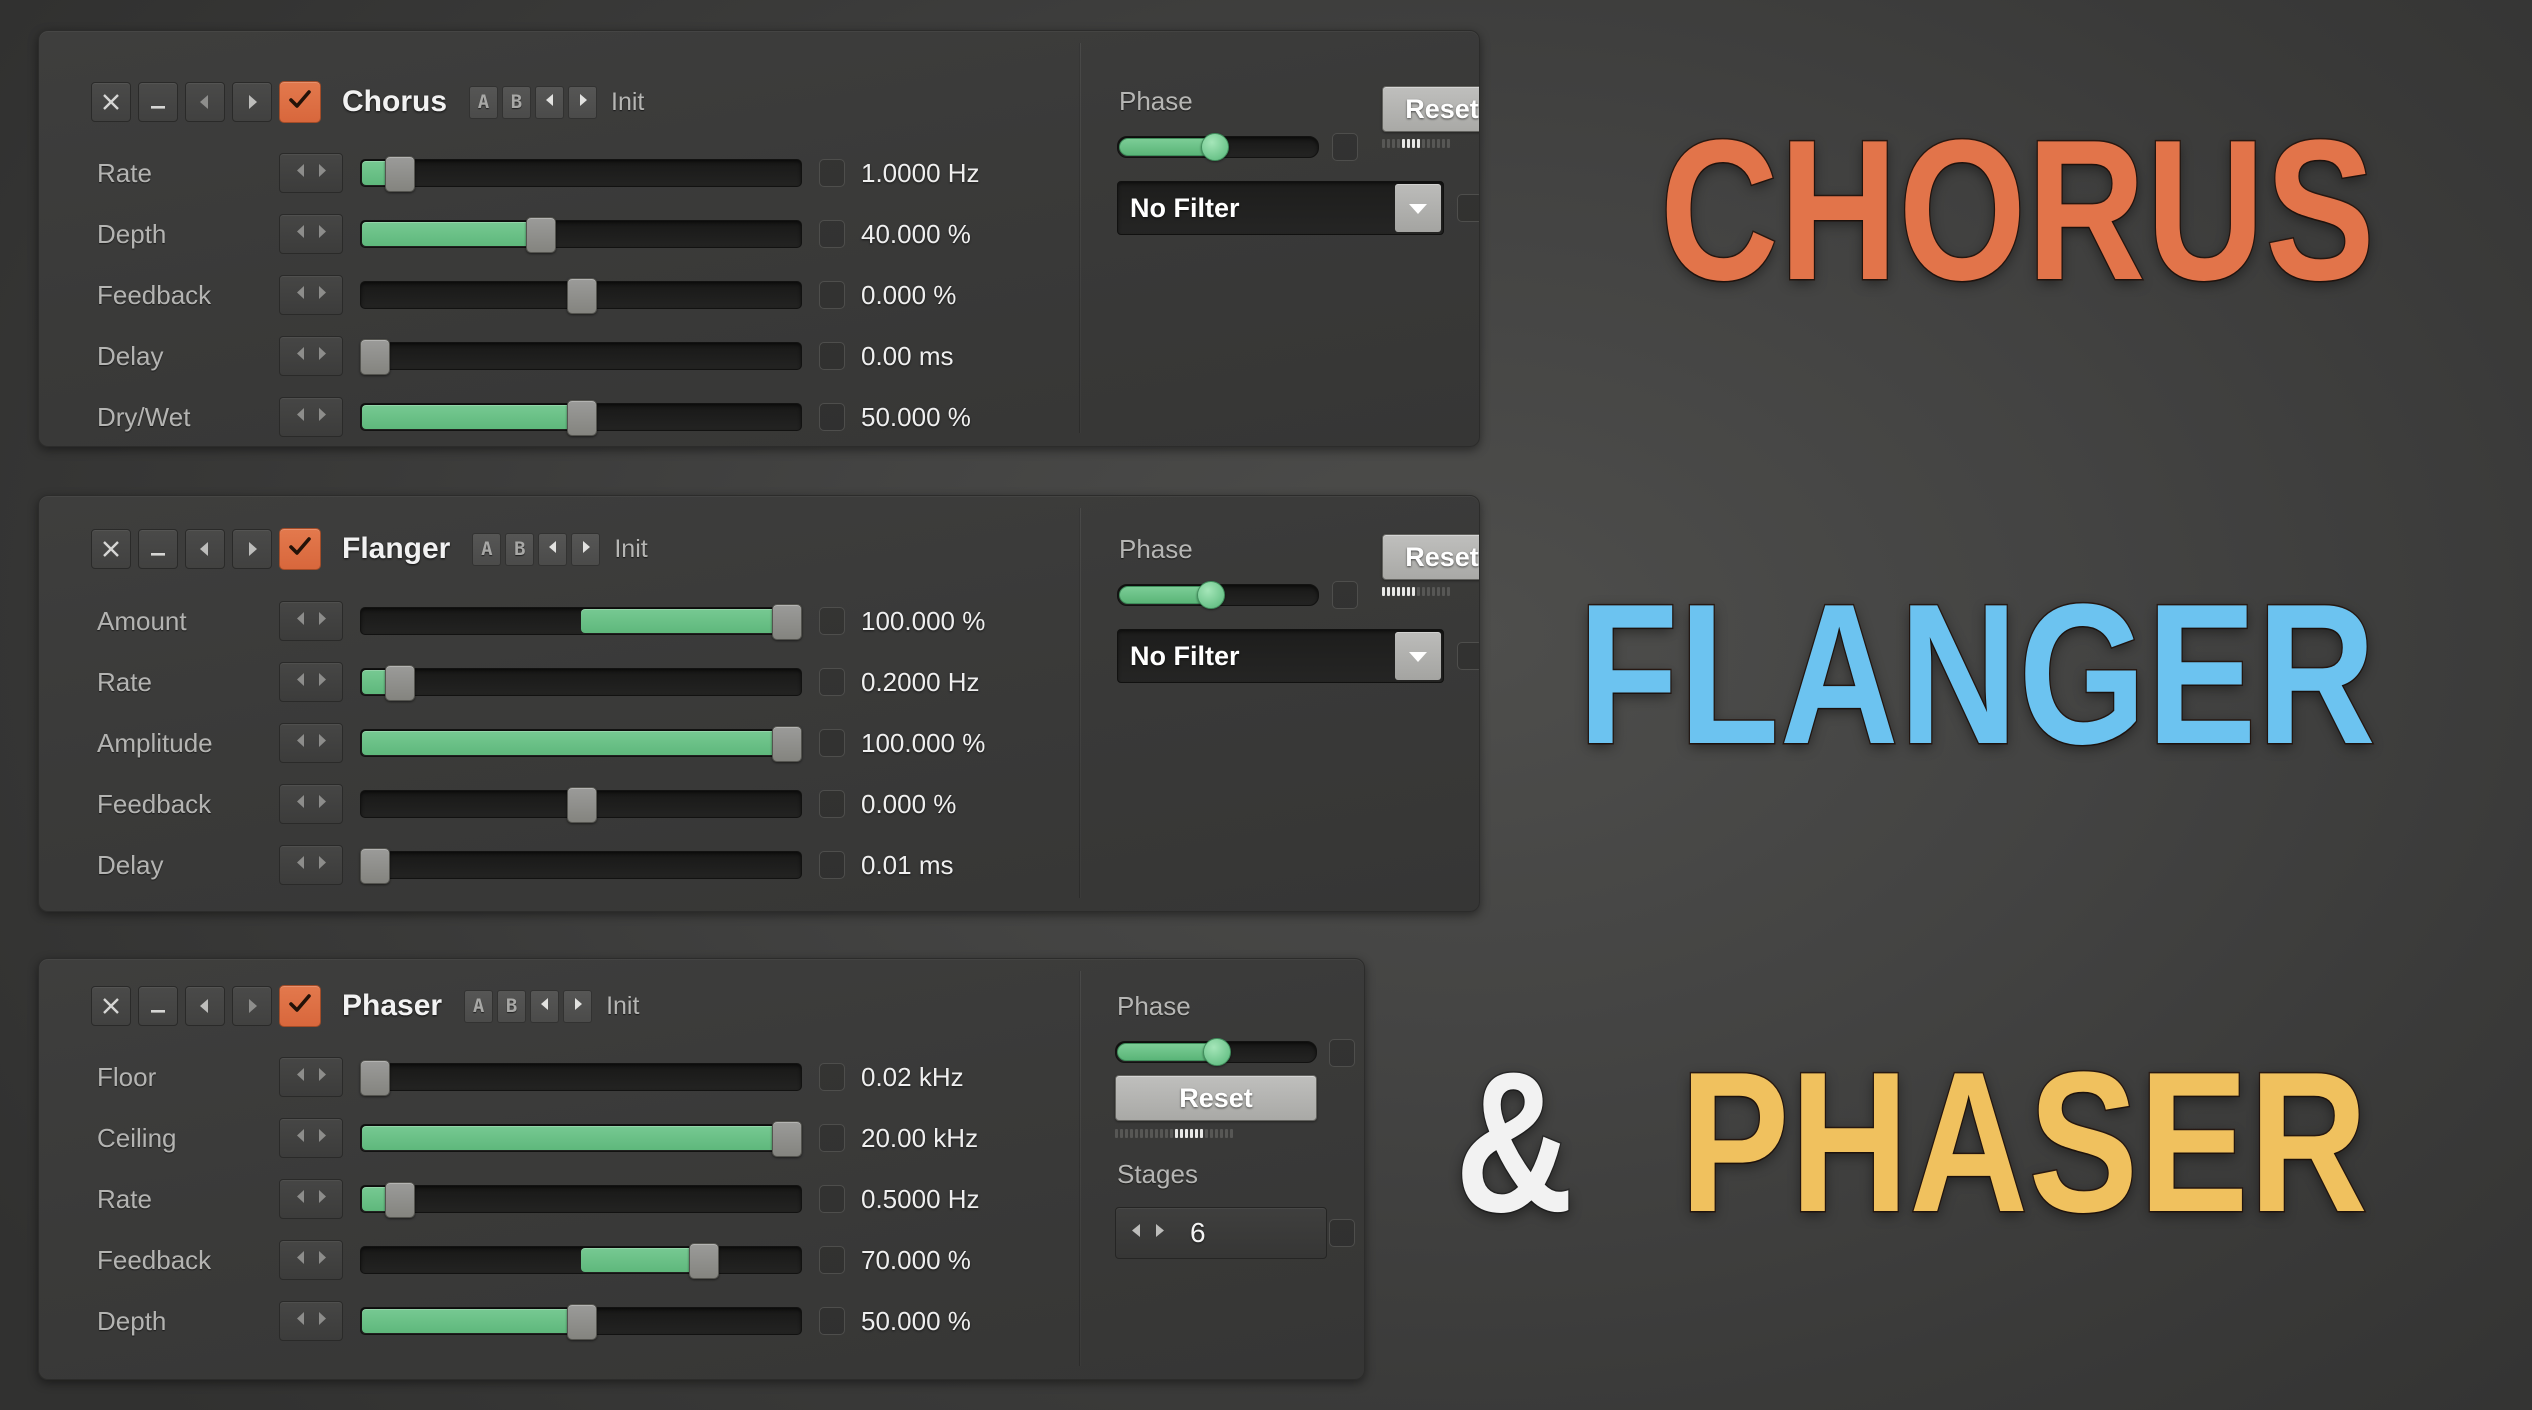 The image size is (2532, 1410). Describe the element at coordinates (1342, 1233) in the screenshot. I see `stages-modulation-checkbox` at that location.